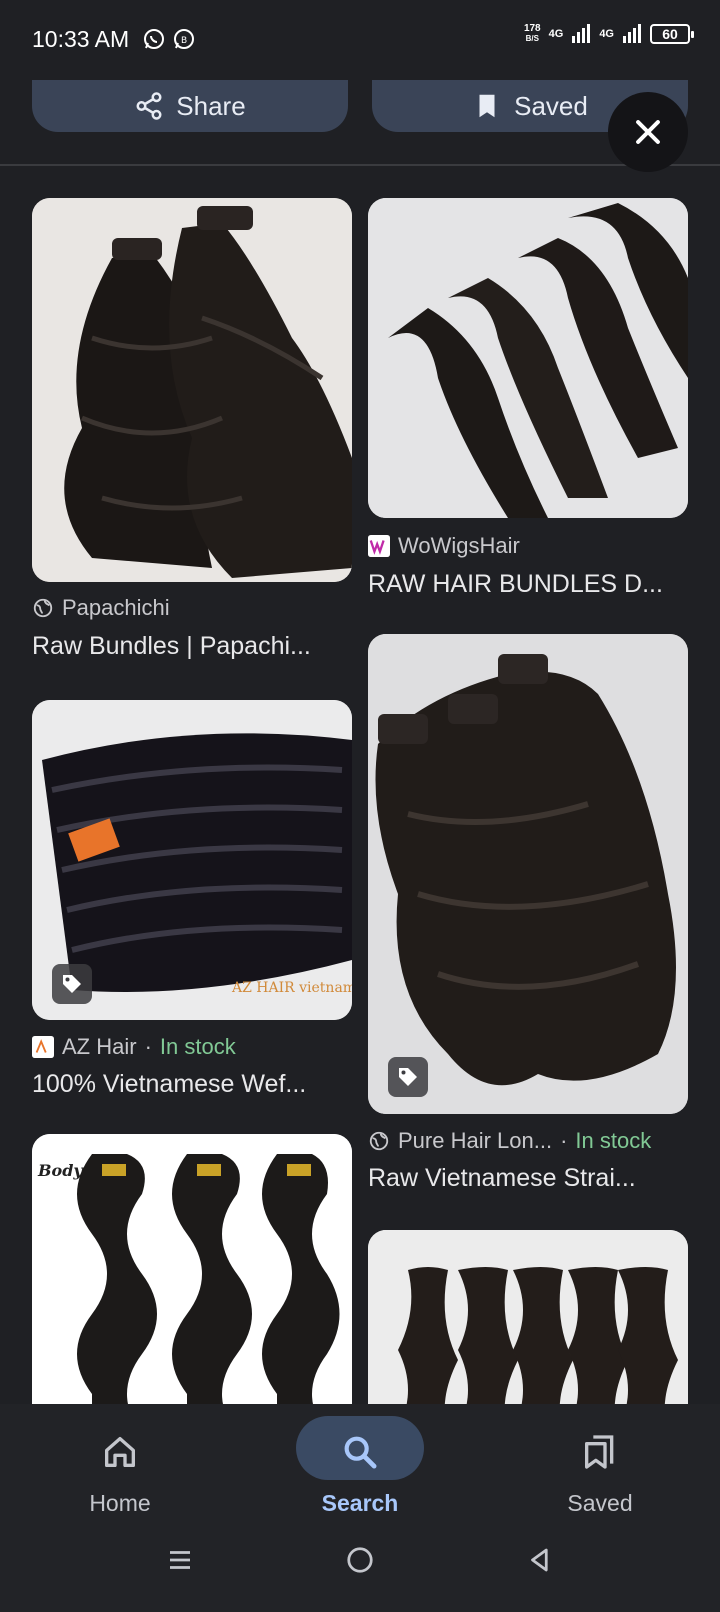  I want to click on home-system-button, so click(360, 1560).